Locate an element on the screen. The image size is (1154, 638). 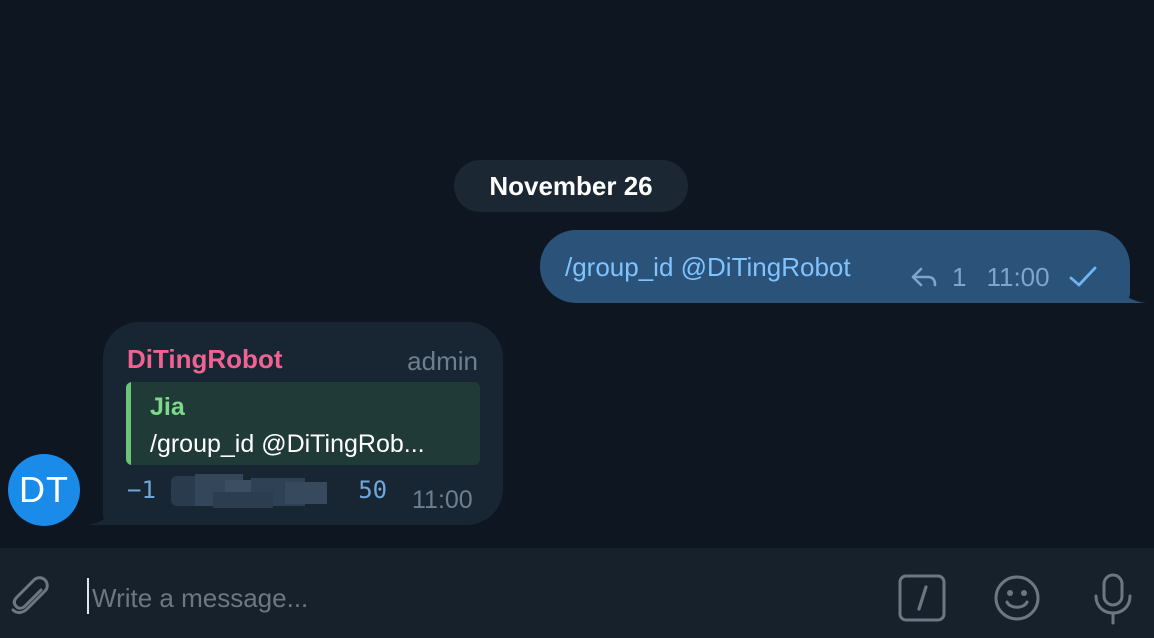
quote-author: Jia is located at coordinates (167, 407).